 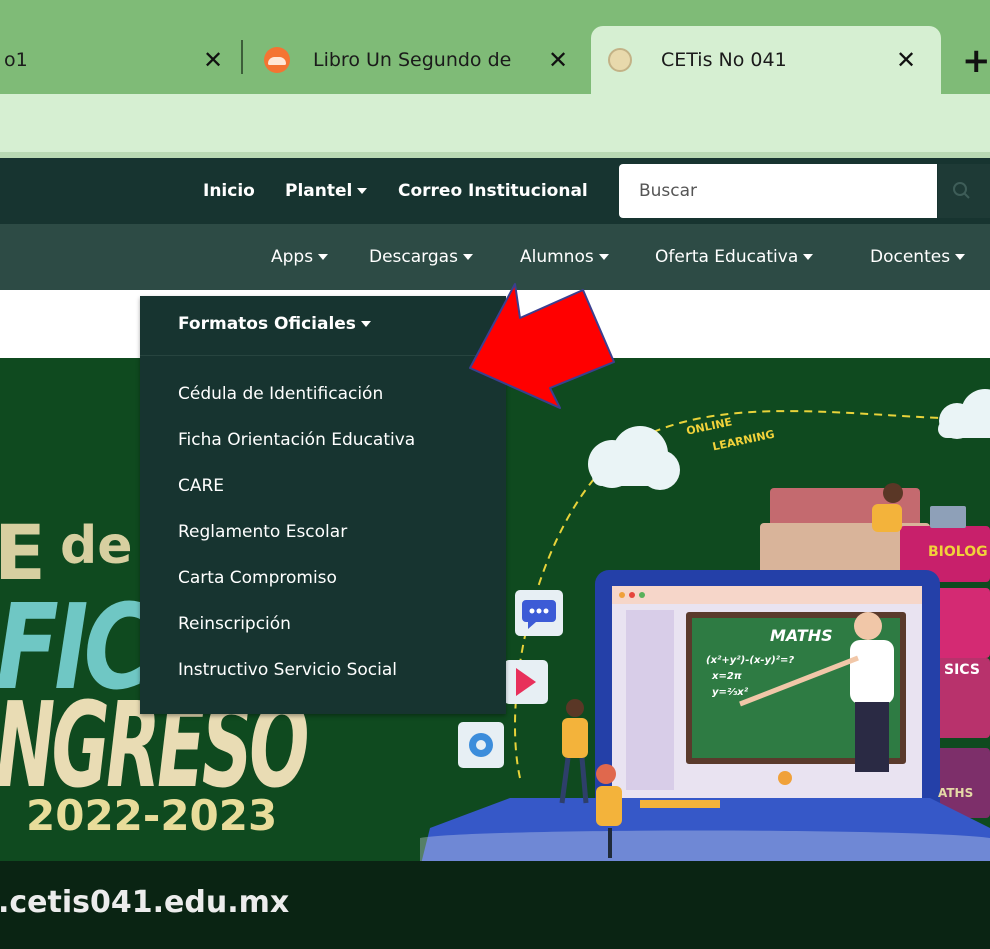 What do you see at coordinates (727, 676) in the screenshot?
I see `formula-2: x=2π` at bounding box center [727, 676].